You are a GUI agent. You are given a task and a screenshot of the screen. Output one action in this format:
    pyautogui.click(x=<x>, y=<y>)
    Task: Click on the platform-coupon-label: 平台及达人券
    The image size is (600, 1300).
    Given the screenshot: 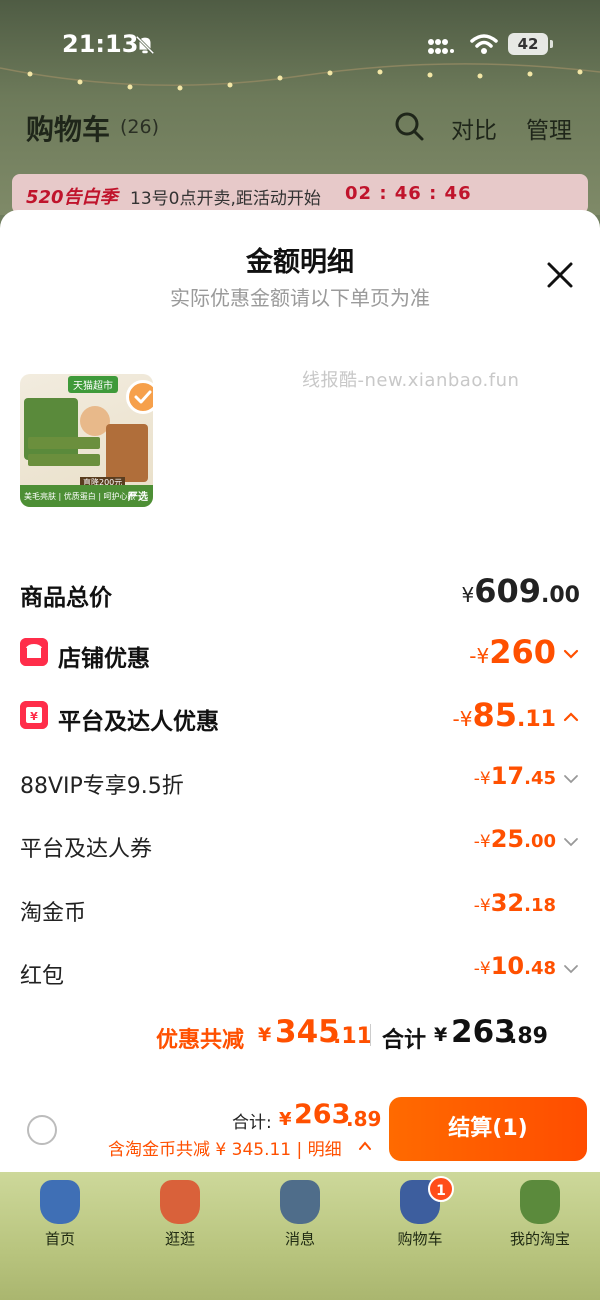 What is the action you would take?
    pyautogui.click(x=86, y=849)
    